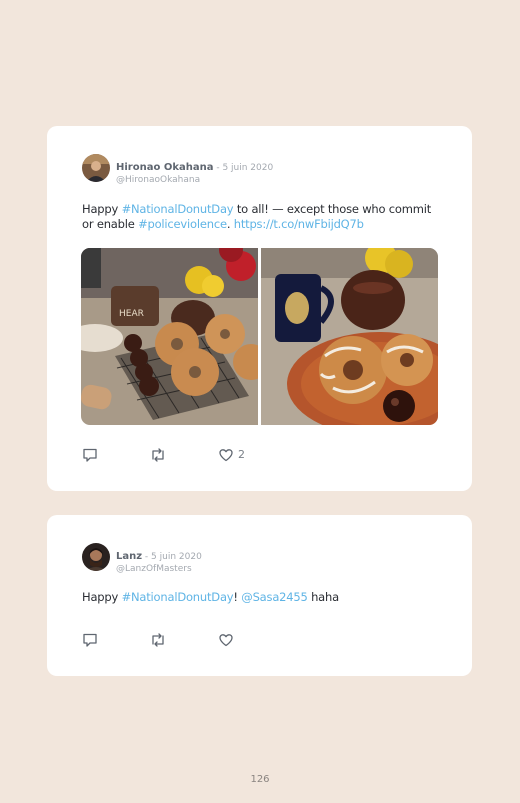 The width and height of the screenshot is (520, 803). I want to click on tweet-text: Happy #NationalDonutDay! @Sasa2455 haha, so click(257, 597).